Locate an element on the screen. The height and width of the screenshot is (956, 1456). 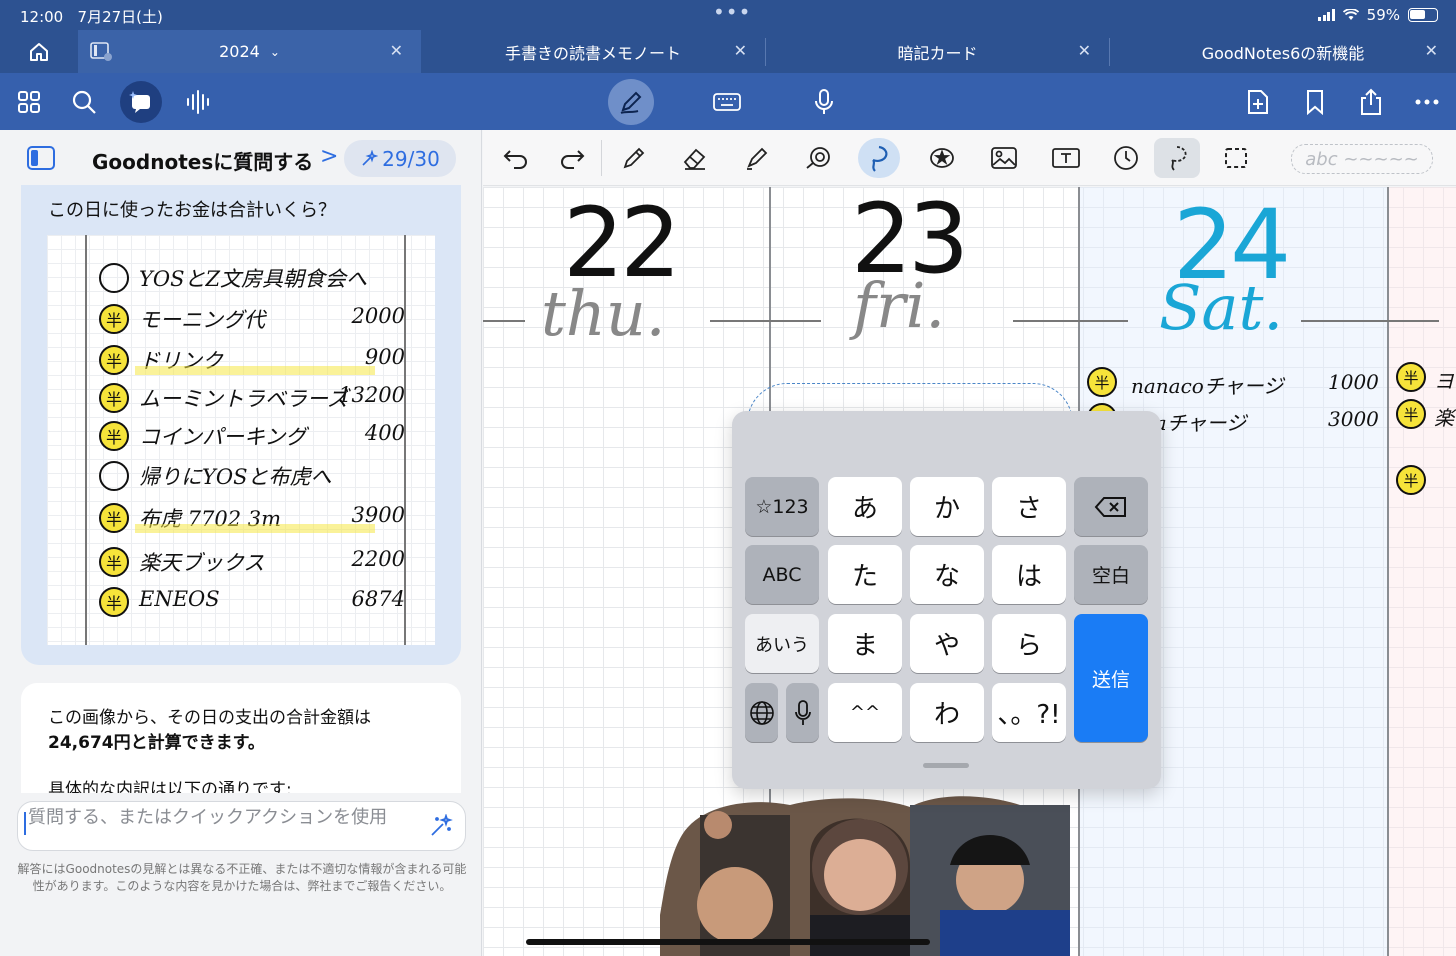
key-emoticon: ^^ is located at coordinates (865, 712).